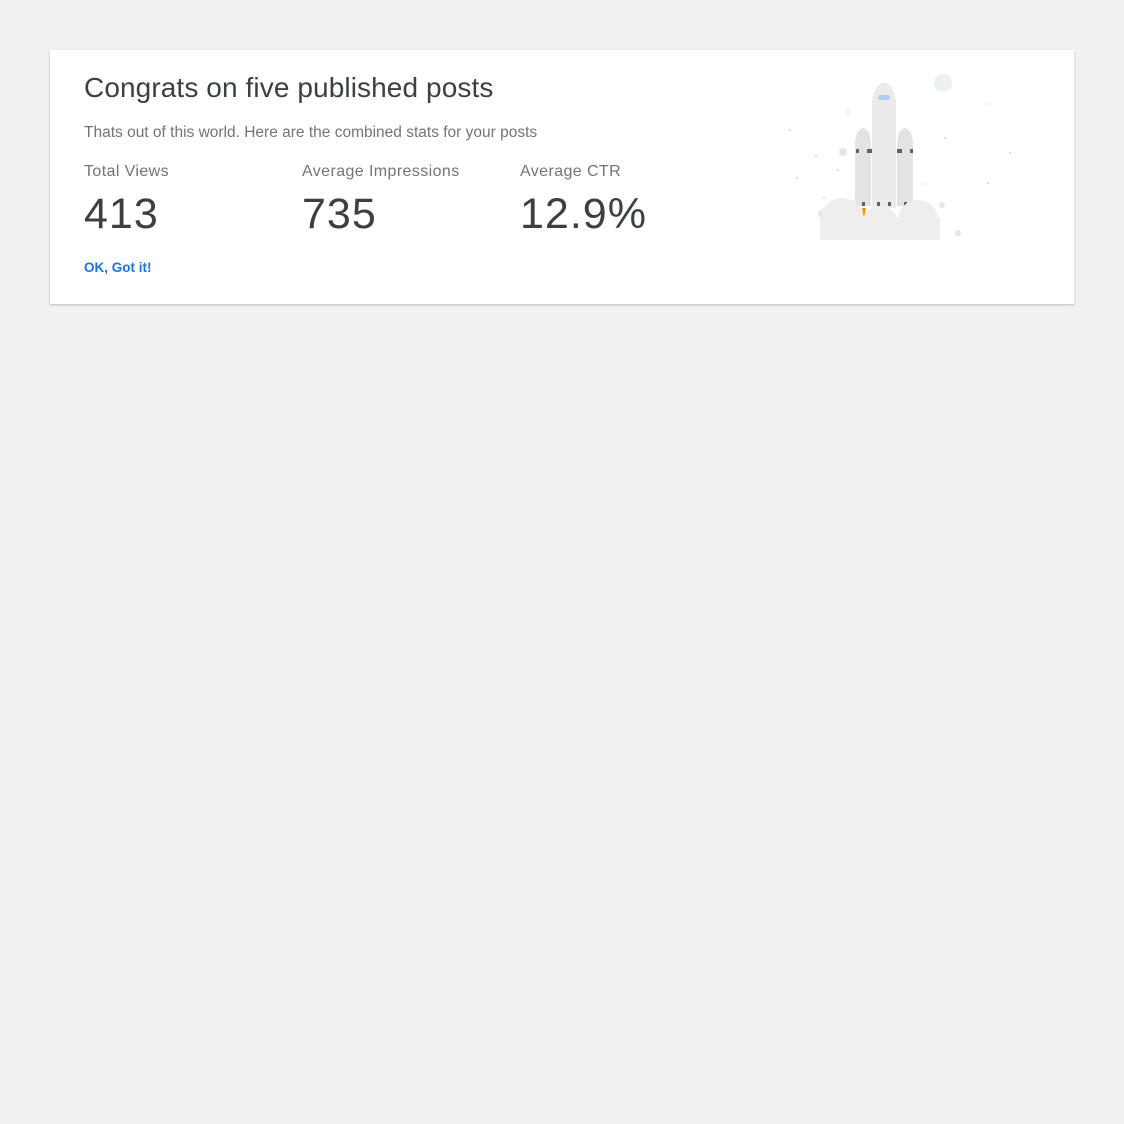 The image size is (1124, 1124). Describe the element at coordinates (920, 161) in the screenshot. I see `rocket-launch-icon` at that location.